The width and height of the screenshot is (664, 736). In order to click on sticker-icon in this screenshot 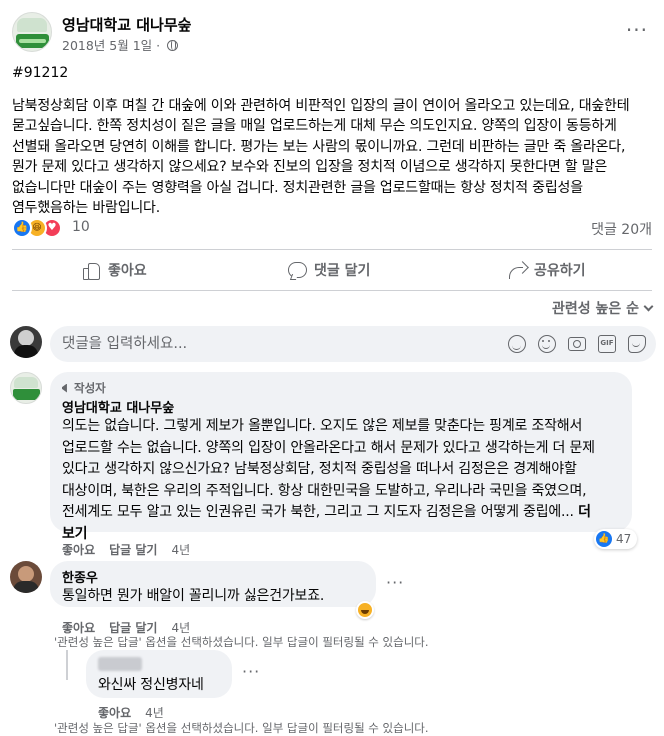, I will do `click(637, 344)`.